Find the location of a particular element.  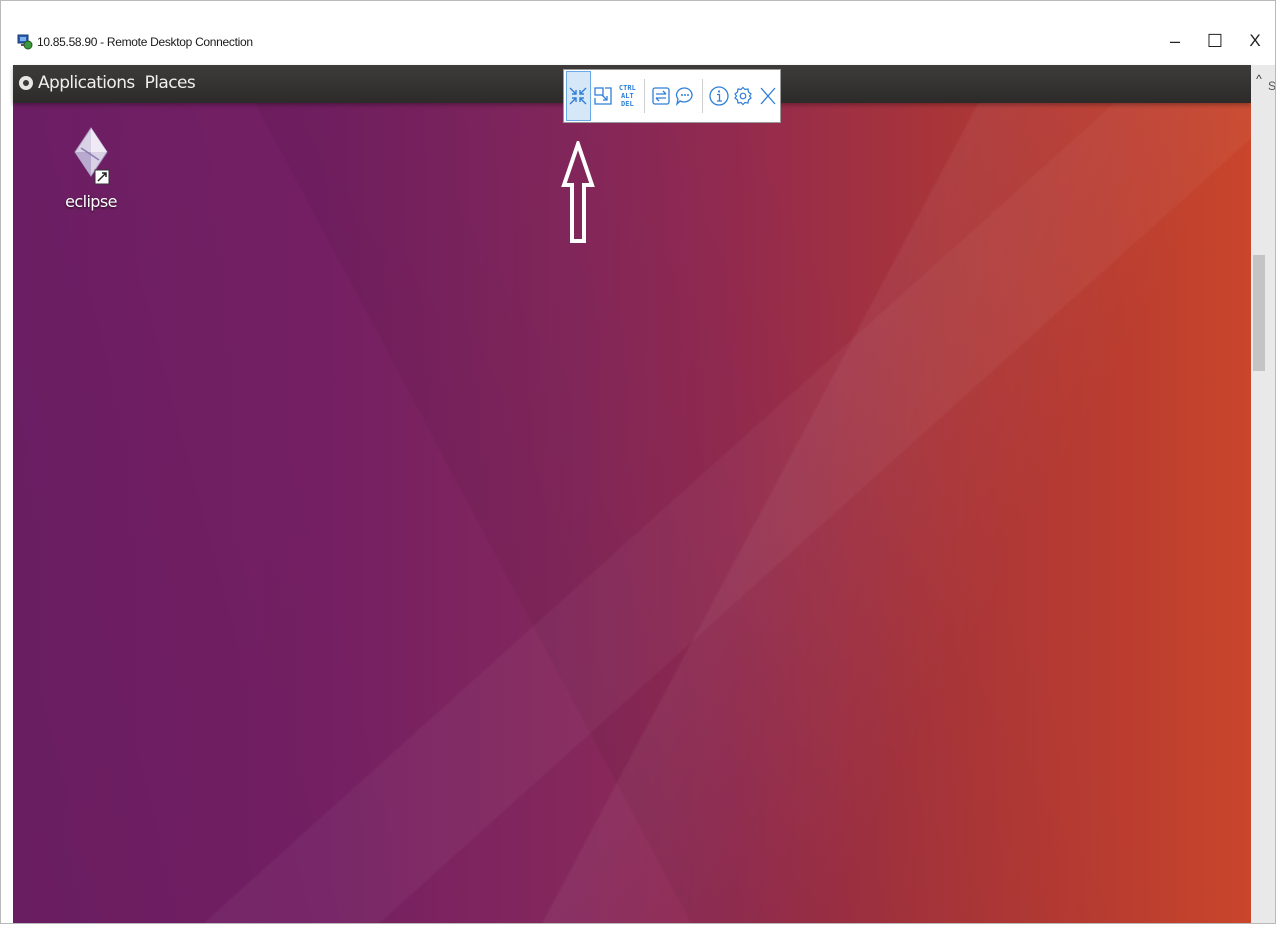

maximize-icon: ☐ is located at coordinates (1215, 40).